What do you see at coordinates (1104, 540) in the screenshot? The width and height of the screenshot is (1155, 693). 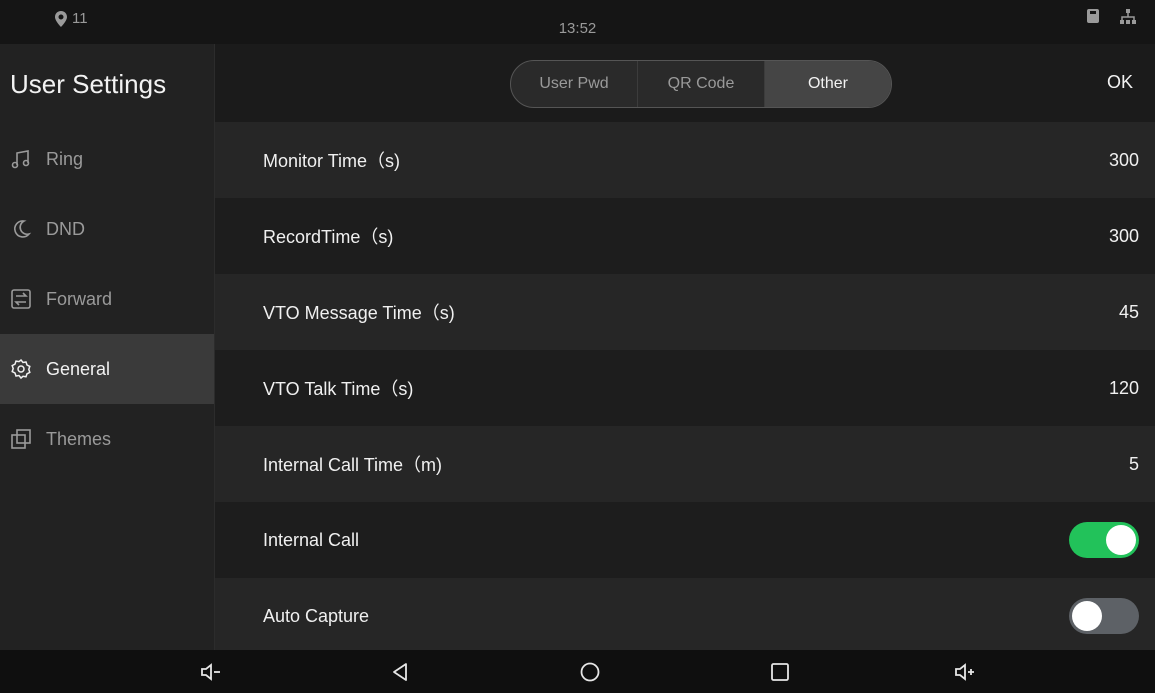 I see `internal-call-toggle` at bounding box center [1104, 540].